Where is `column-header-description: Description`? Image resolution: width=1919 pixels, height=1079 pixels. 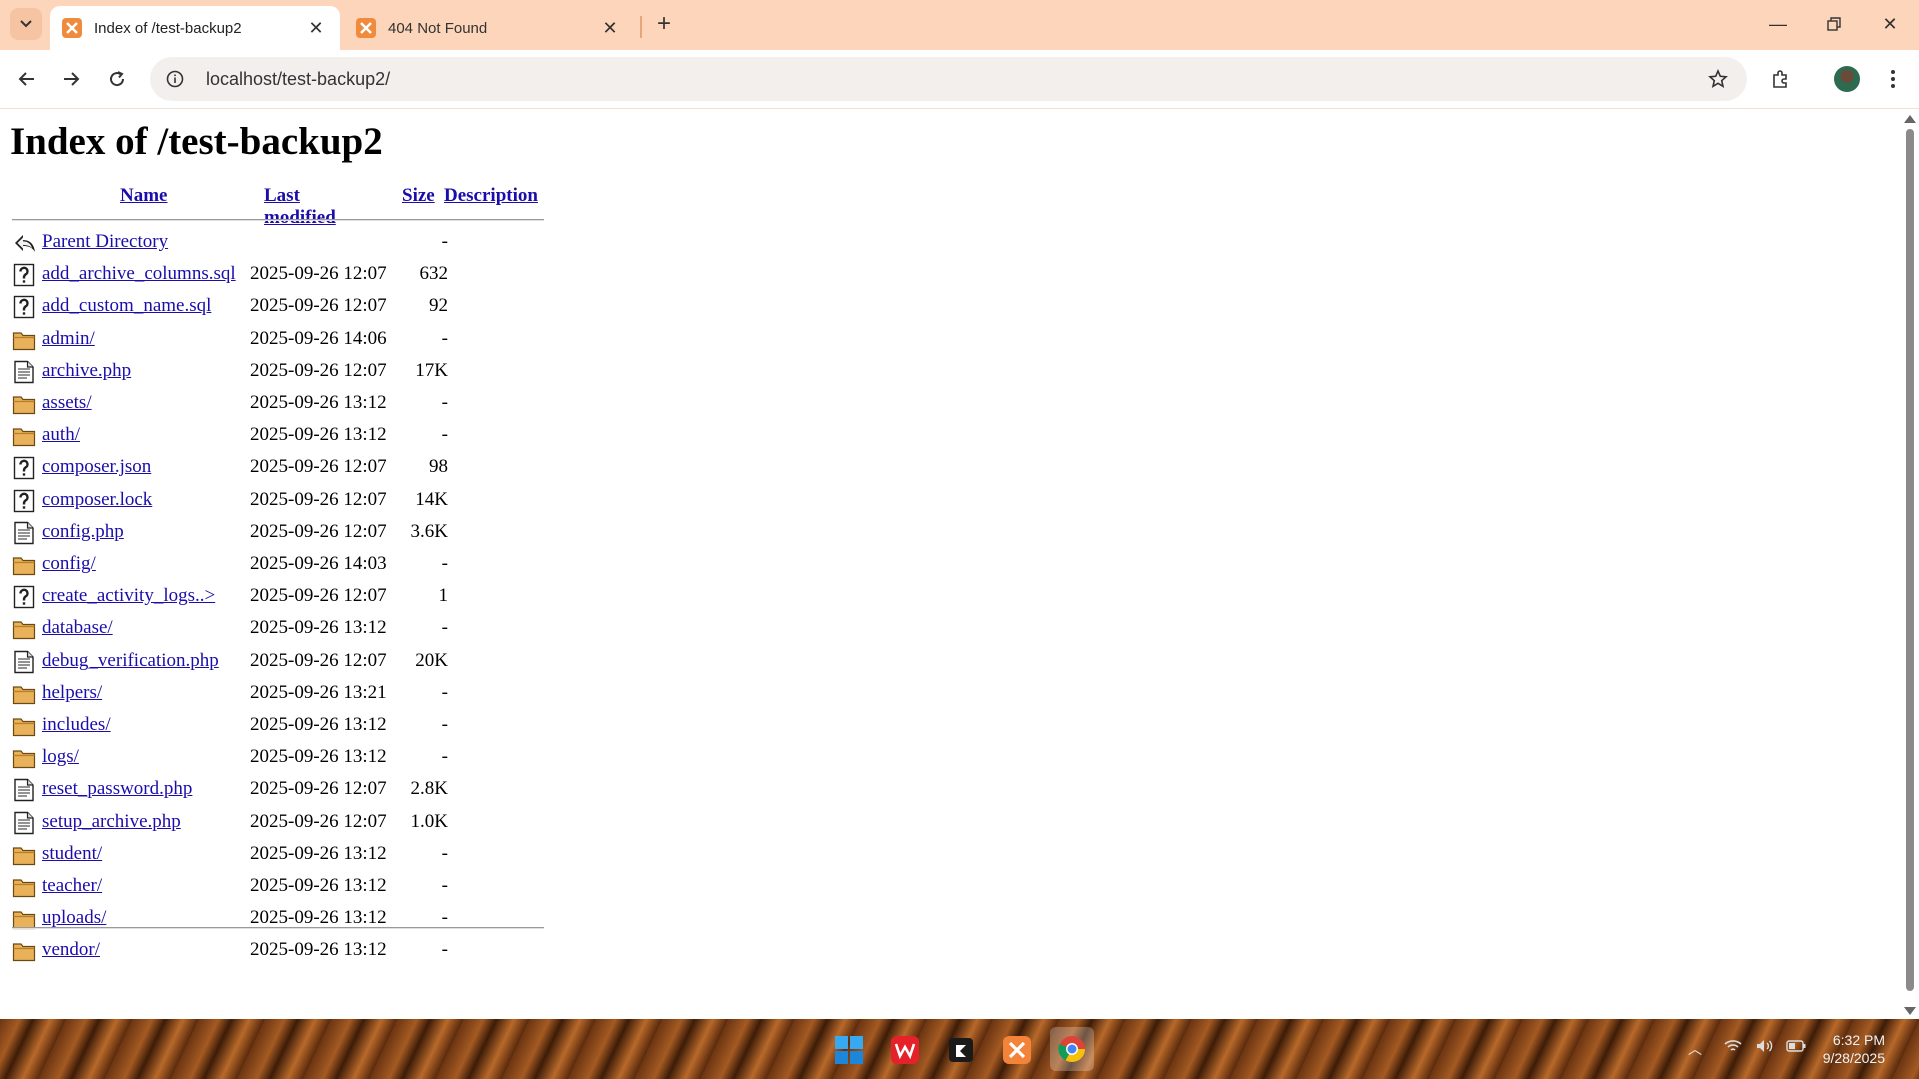 column-header-description: Description is located at coordinates (491, 196).